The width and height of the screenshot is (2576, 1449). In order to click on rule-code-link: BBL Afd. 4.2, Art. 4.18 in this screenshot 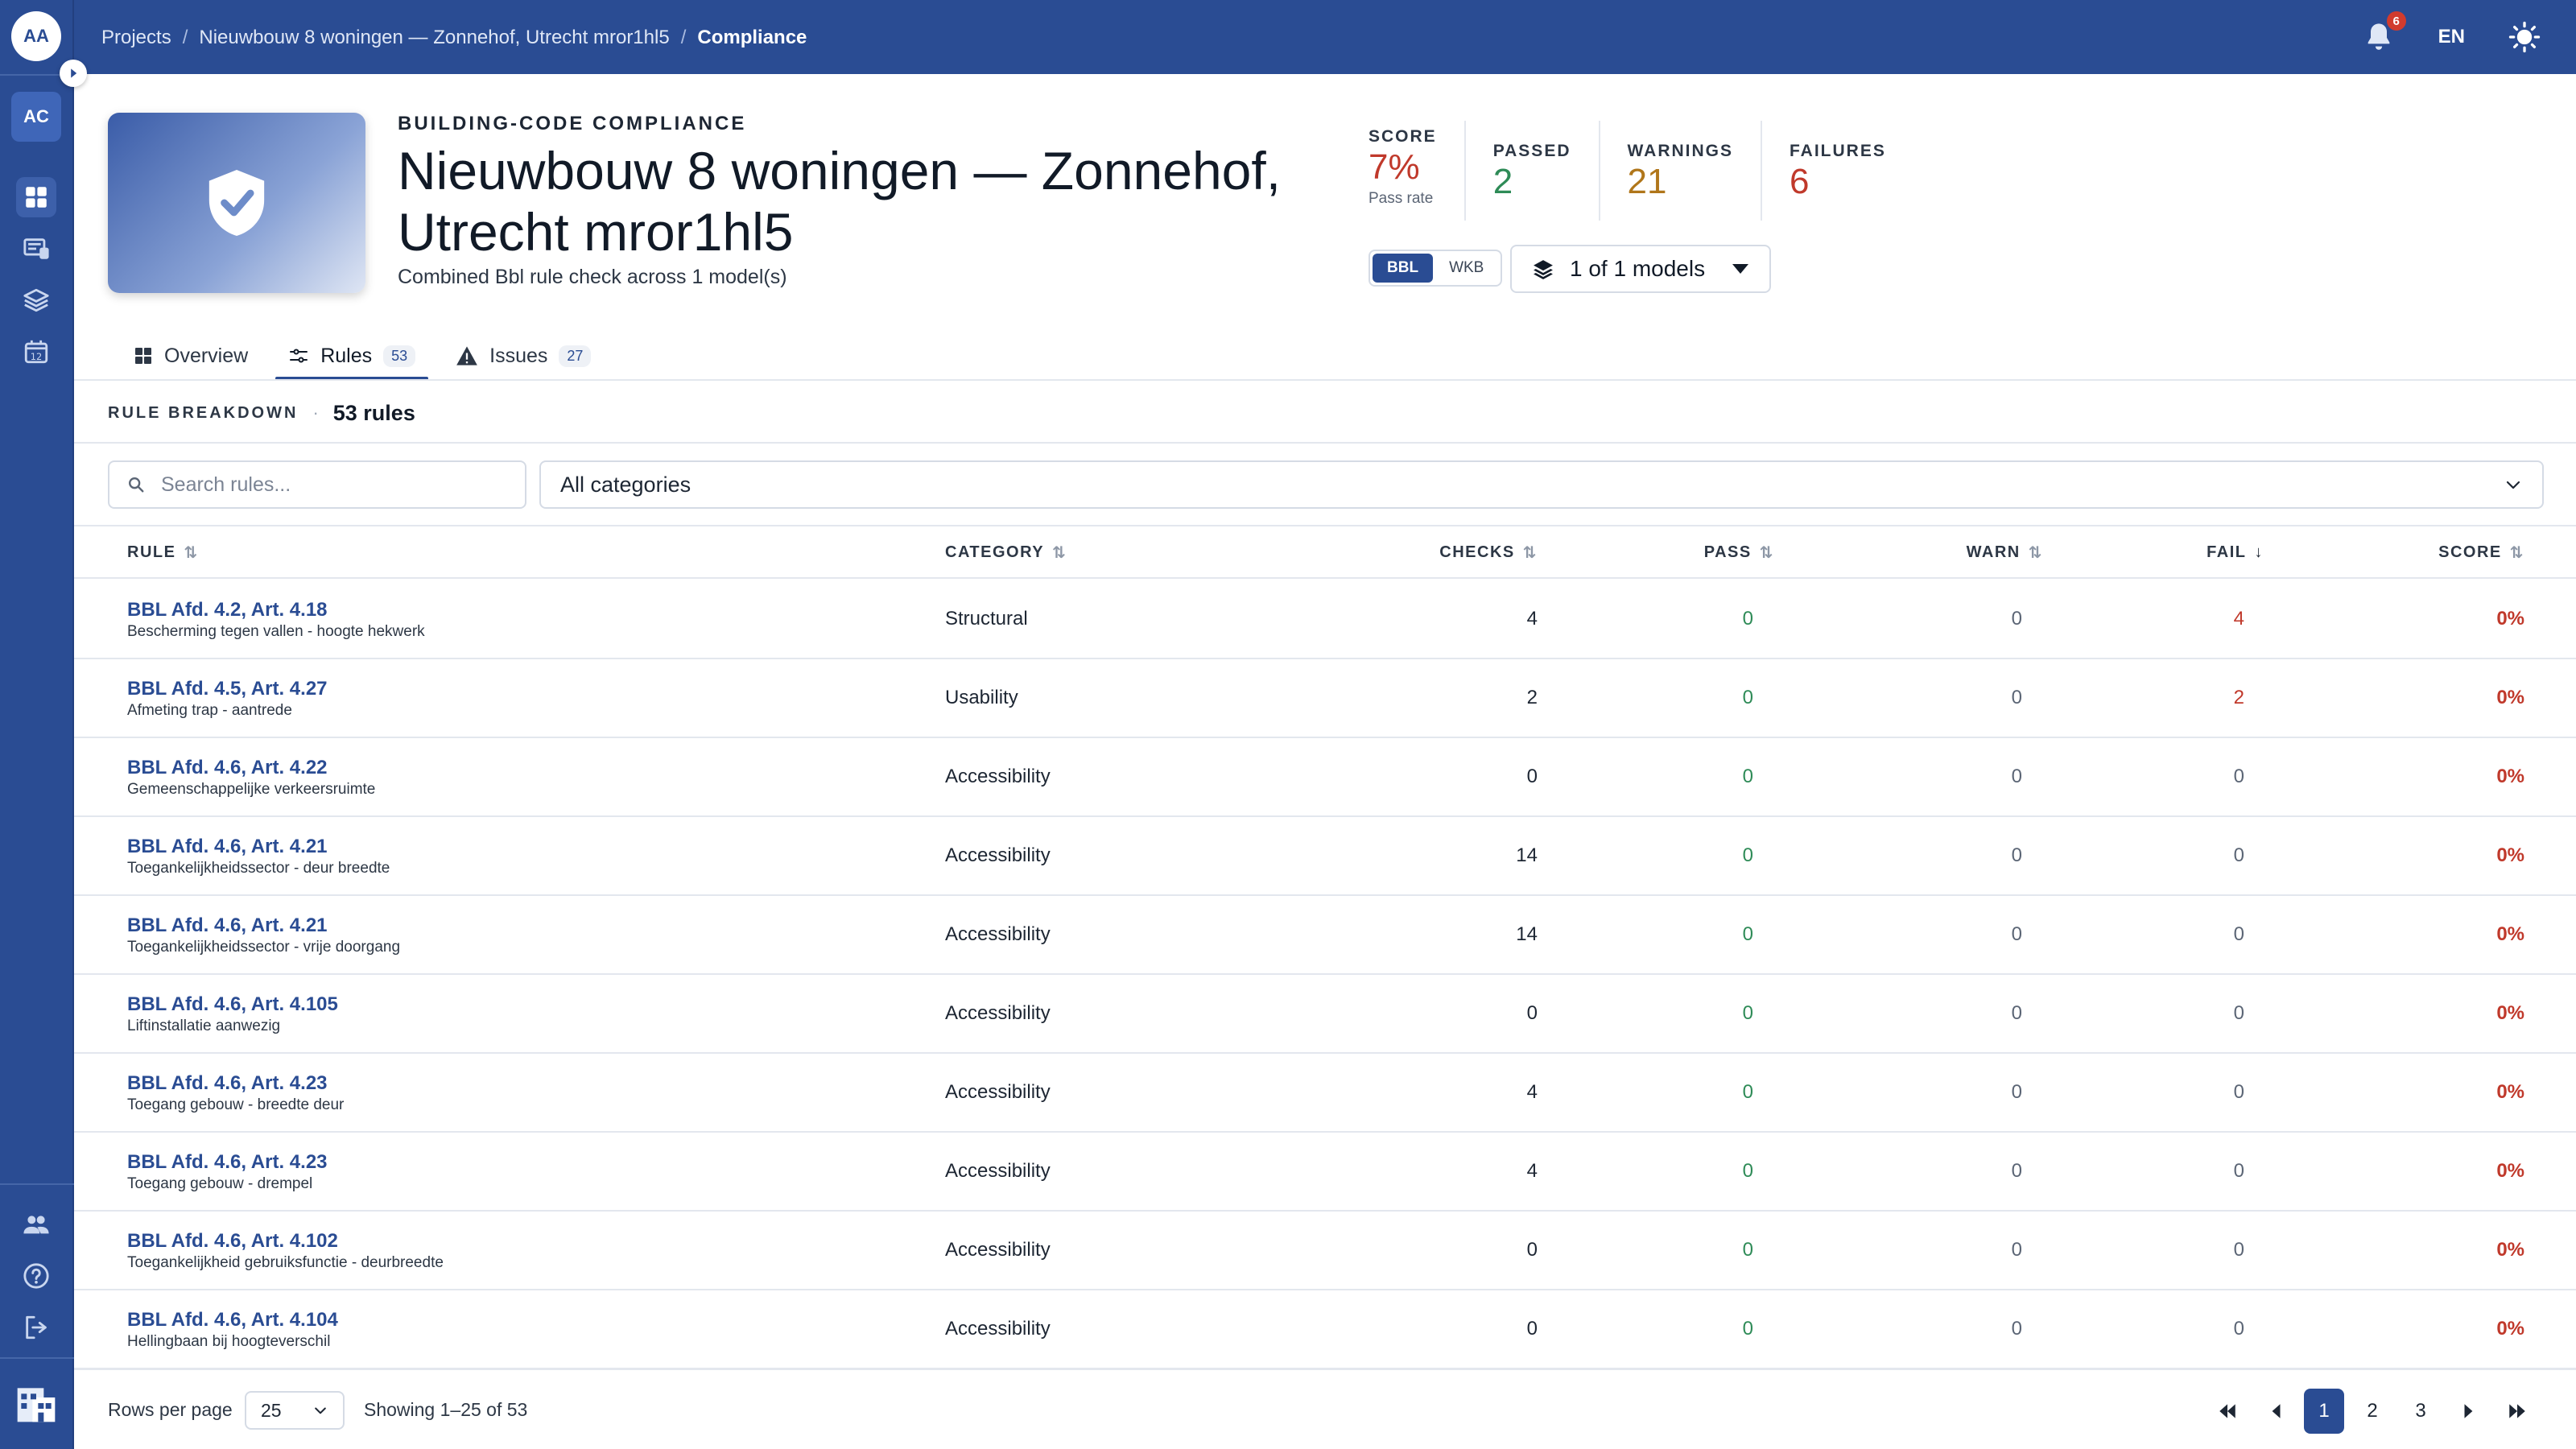, I will do `click(276, 610)`.